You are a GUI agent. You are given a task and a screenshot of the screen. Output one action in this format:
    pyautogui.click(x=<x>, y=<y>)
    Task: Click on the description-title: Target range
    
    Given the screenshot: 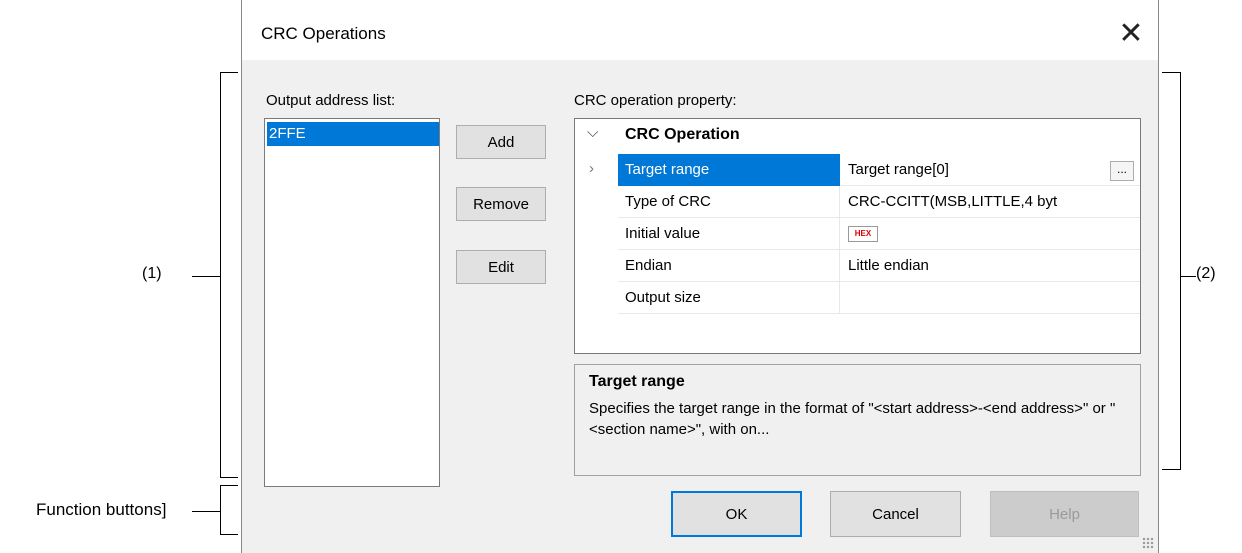 What is the action you would take?
    pyautogui.click(x=637, y=381)
    